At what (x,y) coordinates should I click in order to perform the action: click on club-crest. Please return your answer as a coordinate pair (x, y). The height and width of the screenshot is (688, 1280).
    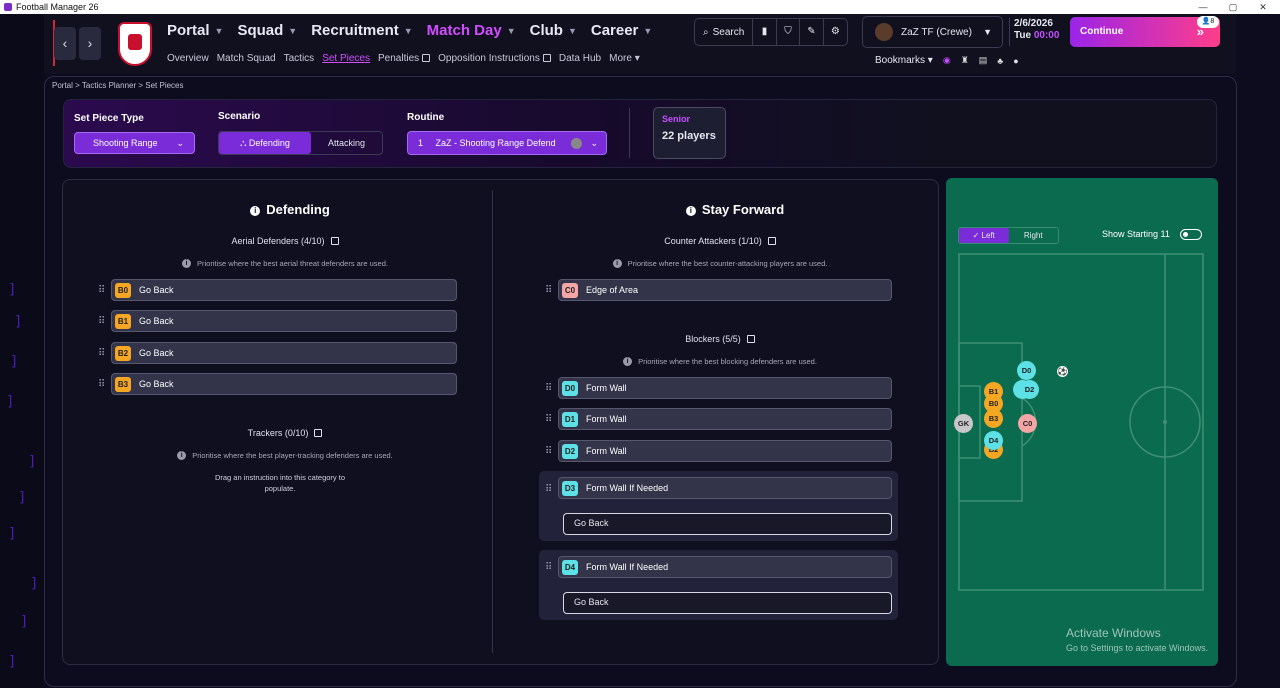
    Looking at the image, I should click on (135, 44).